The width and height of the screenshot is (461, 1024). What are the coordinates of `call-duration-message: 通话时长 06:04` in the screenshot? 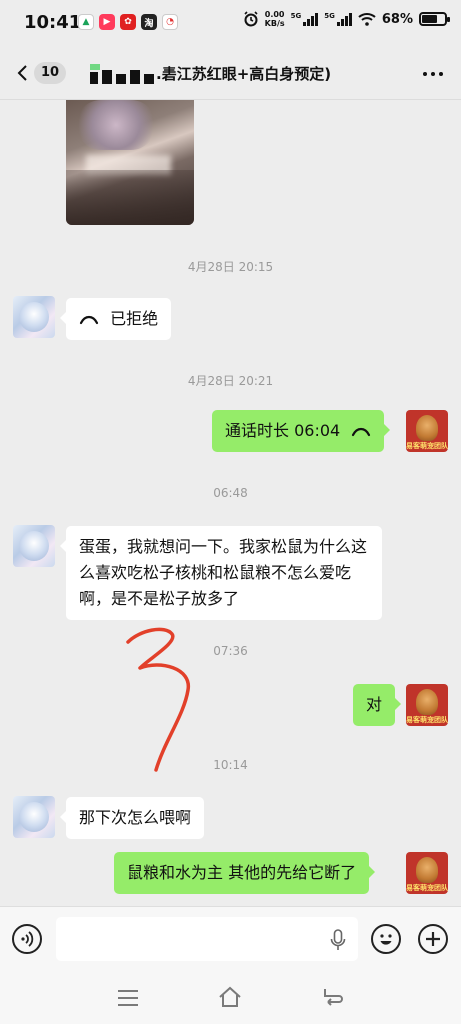 It's located at (301, 431).